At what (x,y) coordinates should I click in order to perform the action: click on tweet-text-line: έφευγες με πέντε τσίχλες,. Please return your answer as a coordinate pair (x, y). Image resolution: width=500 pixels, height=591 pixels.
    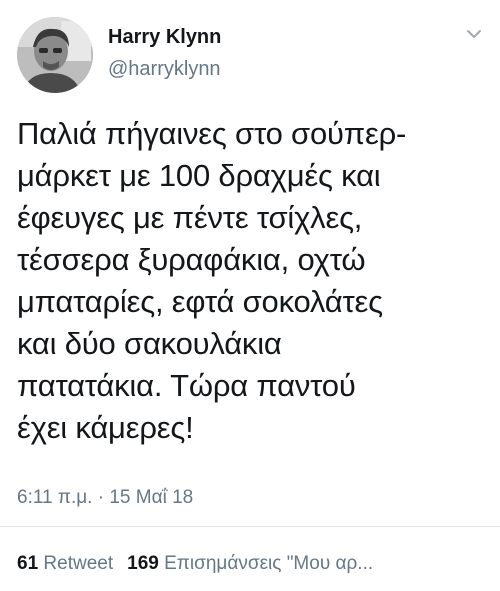
    Looking at the image, I should click on (190, 217).